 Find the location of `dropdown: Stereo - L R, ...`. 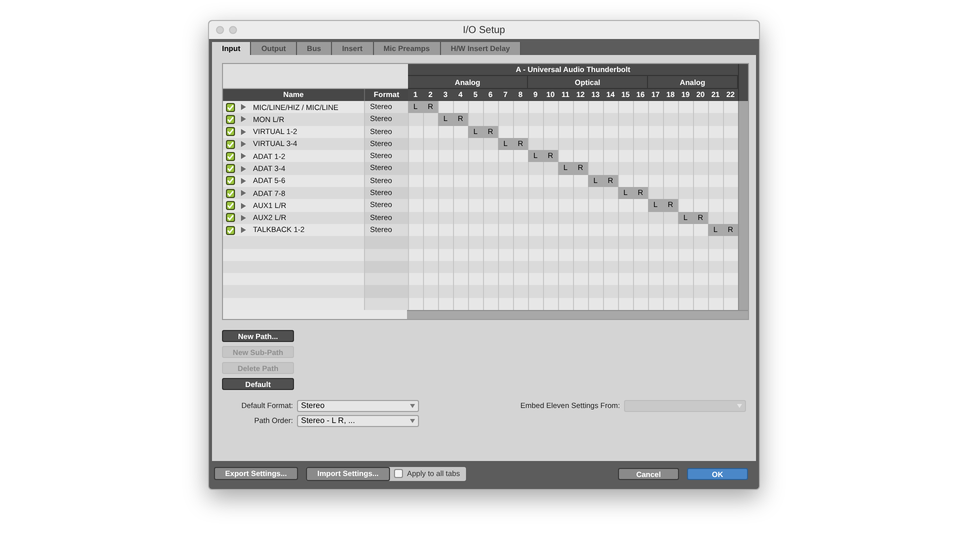

dropdown: Stereo - L R, ... is located at coordinates (358, 421).